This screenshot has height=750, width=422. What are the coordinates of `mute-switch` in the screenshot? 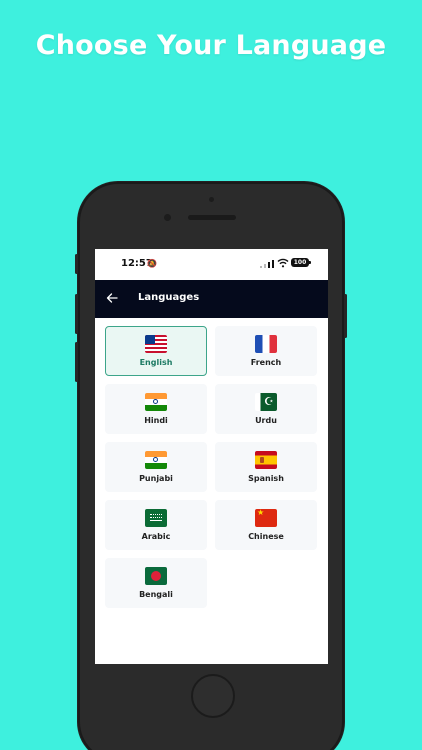 It's located at (76, 264).